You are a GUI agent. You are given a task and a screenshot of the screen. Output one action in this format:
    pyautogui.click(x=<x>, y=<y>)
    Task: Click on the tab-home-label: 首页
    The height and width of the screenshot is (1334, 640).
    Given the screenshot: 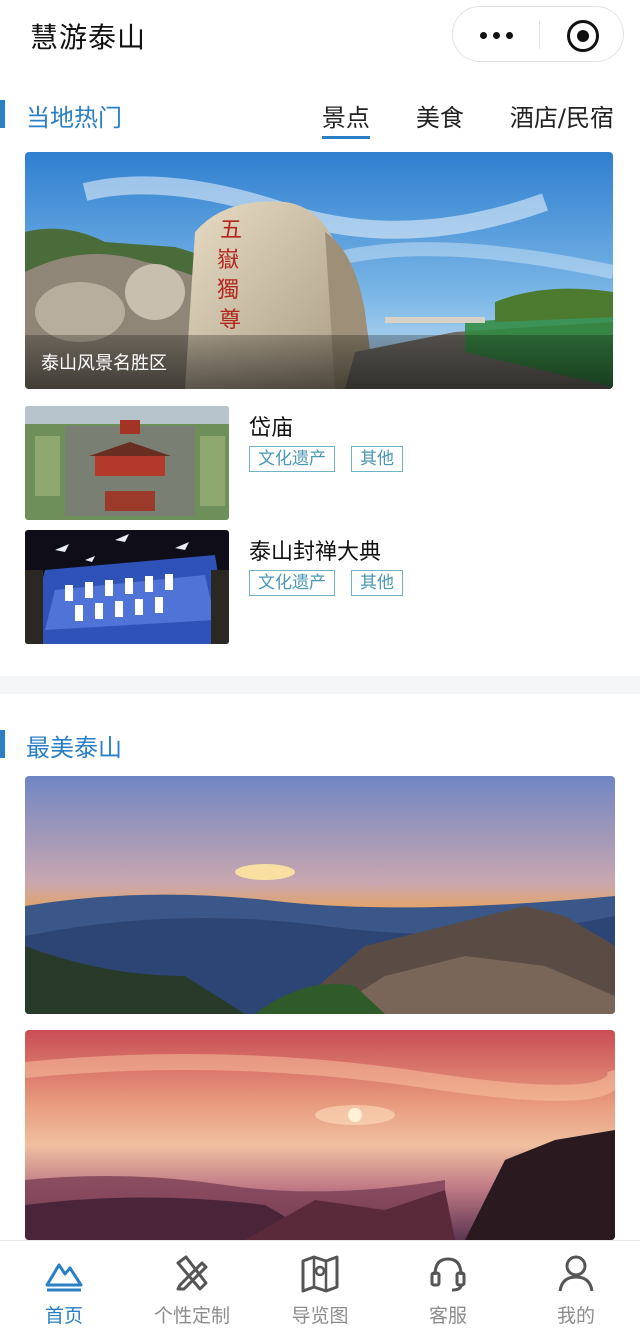 What is the action you would take?
    pyautogui.click(x=63, y=1316)
    